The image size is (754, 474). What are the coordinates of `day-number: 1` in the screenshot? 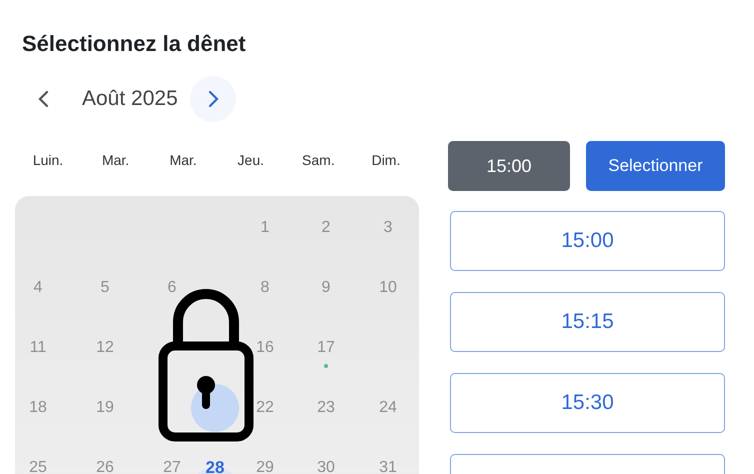 It's located at (265, 228).